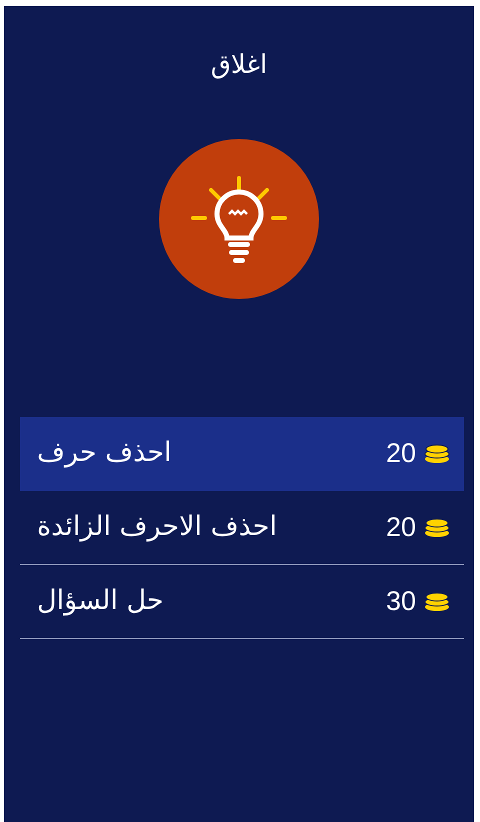 This screenshot has width=480, height=822. What do you see at coordinates (401, 601) in the screenshot?
I see `price-text: 30` at bounding box center [401, 601].